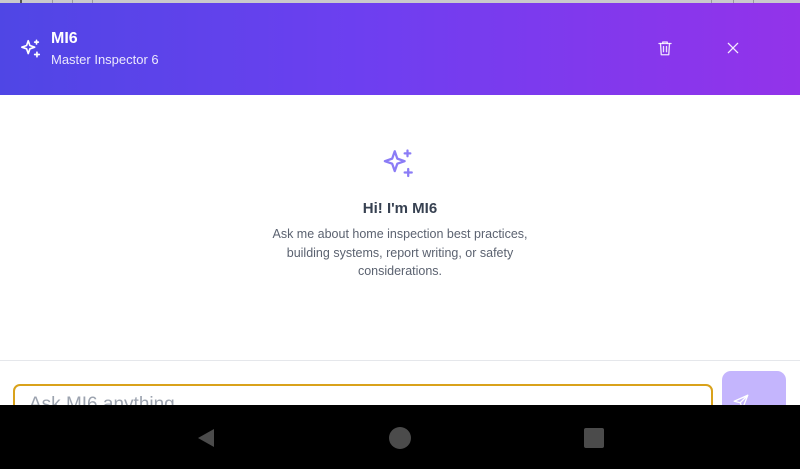  What do you see at coordinates (206, 438) in the screenshot?
I see `back-icon` at bounding box center [206, 438].